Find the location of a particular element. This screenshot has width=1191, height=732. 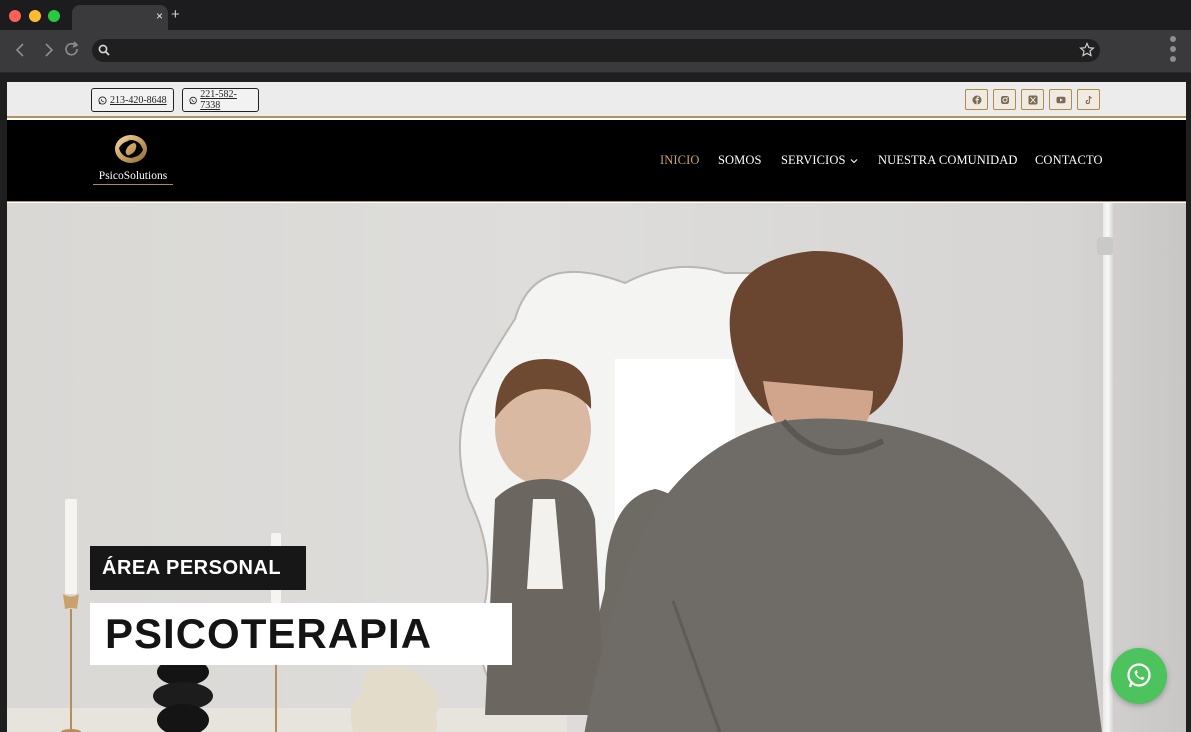

search-icon is located at coordinates (104, 50).